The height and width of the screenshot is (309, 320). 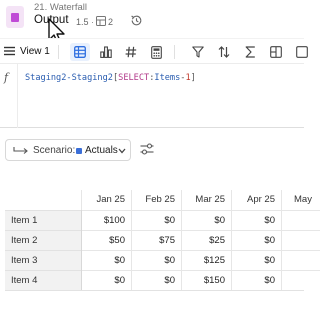 What do you see at coordinates (43, 260) in the screenshot?
I see `row-label: Item 3` at bounding box center [43, 260].